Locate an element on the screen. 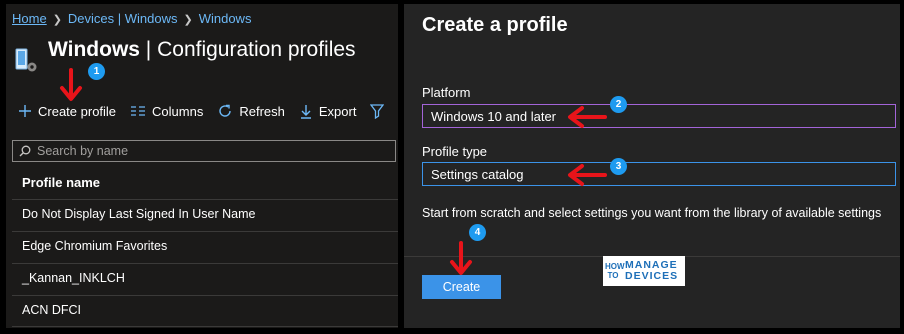 This screenshot has width=904, height=334. step-badge: 1 is located at coordinates (96, 71).